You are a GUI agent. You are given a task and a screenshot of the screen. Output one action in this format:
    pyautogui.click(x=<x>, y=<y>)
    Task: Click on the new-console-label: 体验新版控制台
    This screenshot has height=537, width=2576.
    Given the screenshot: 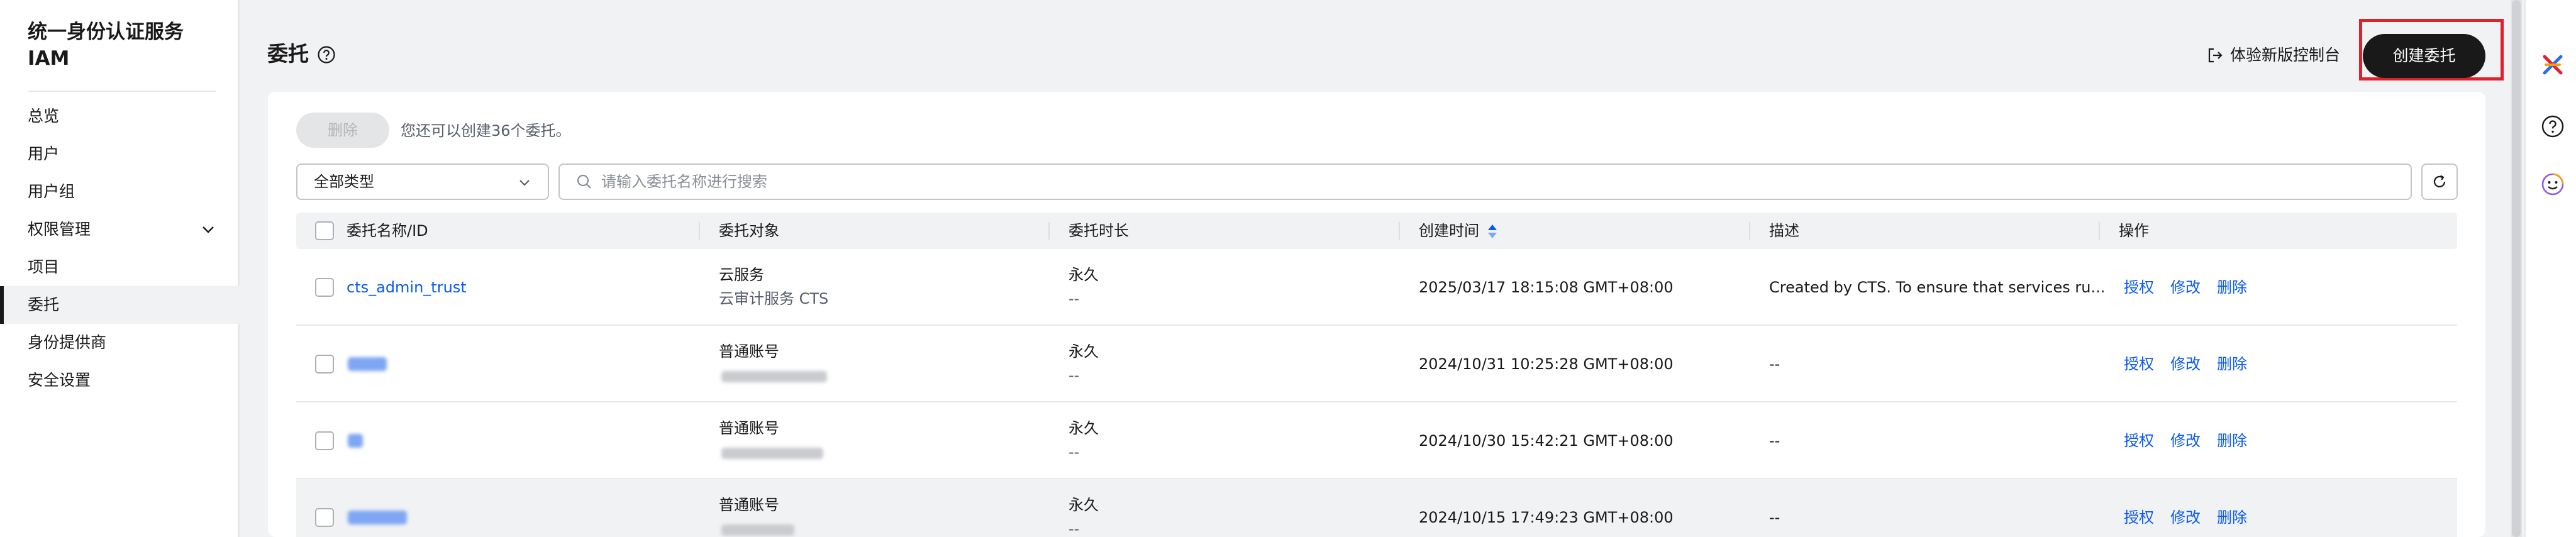 What is the action you would take?
    pyautogui.click(x=2285, y=55)
    